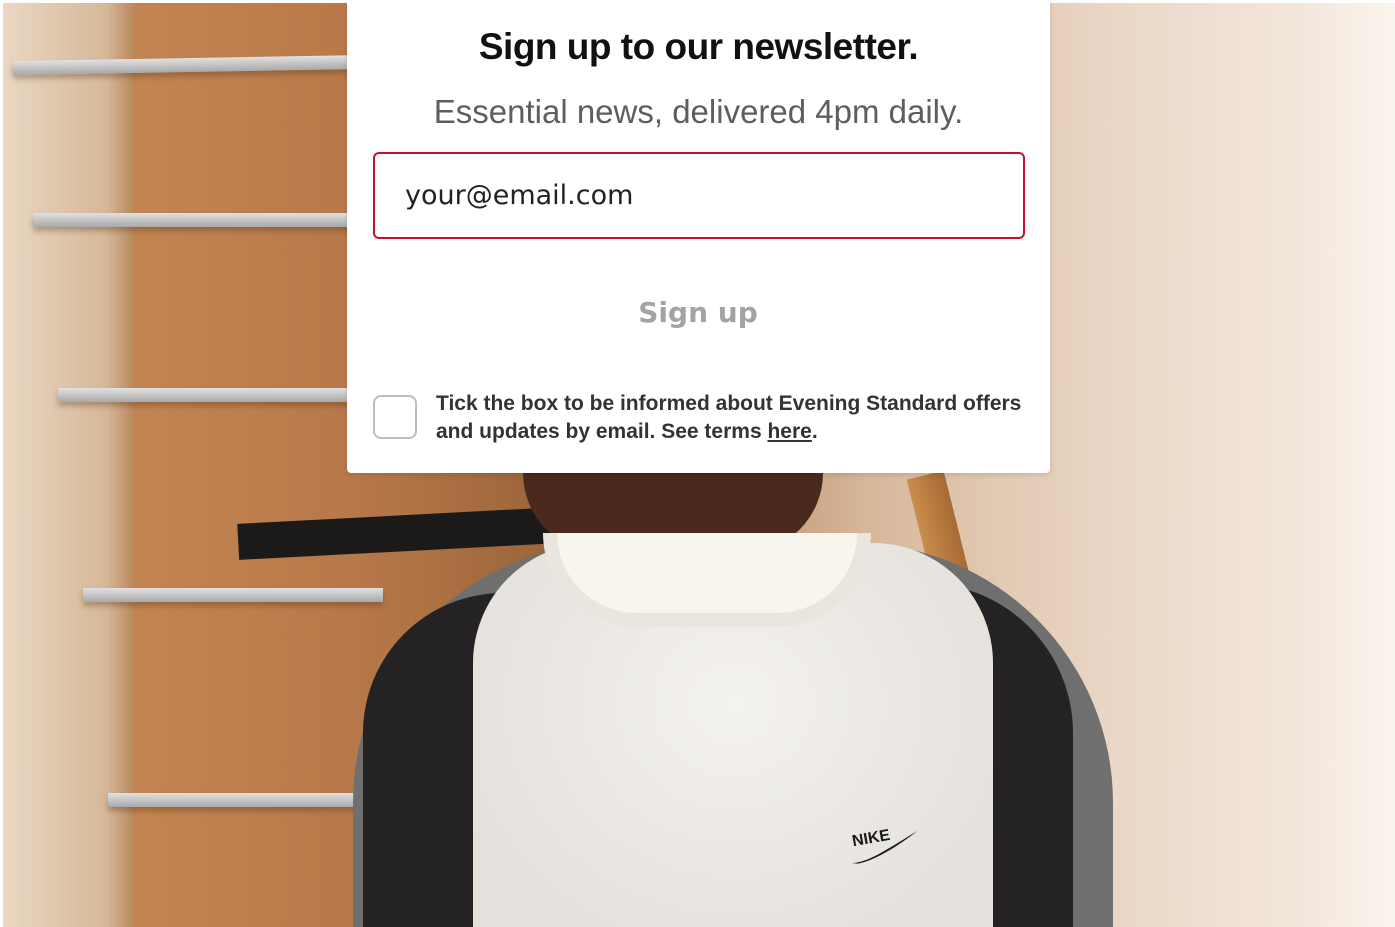 The height and width of the screenshot is (927, 1395). I want to click on print-text: NIKE, so click(871, 838).